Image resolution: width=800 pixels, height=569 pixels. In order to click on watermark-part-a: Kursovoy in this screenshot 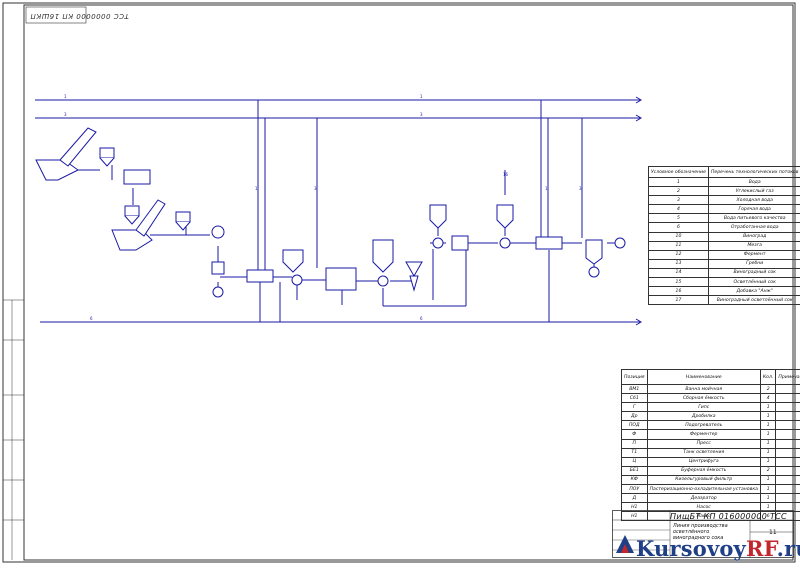, I will do `click(691, 548)`.